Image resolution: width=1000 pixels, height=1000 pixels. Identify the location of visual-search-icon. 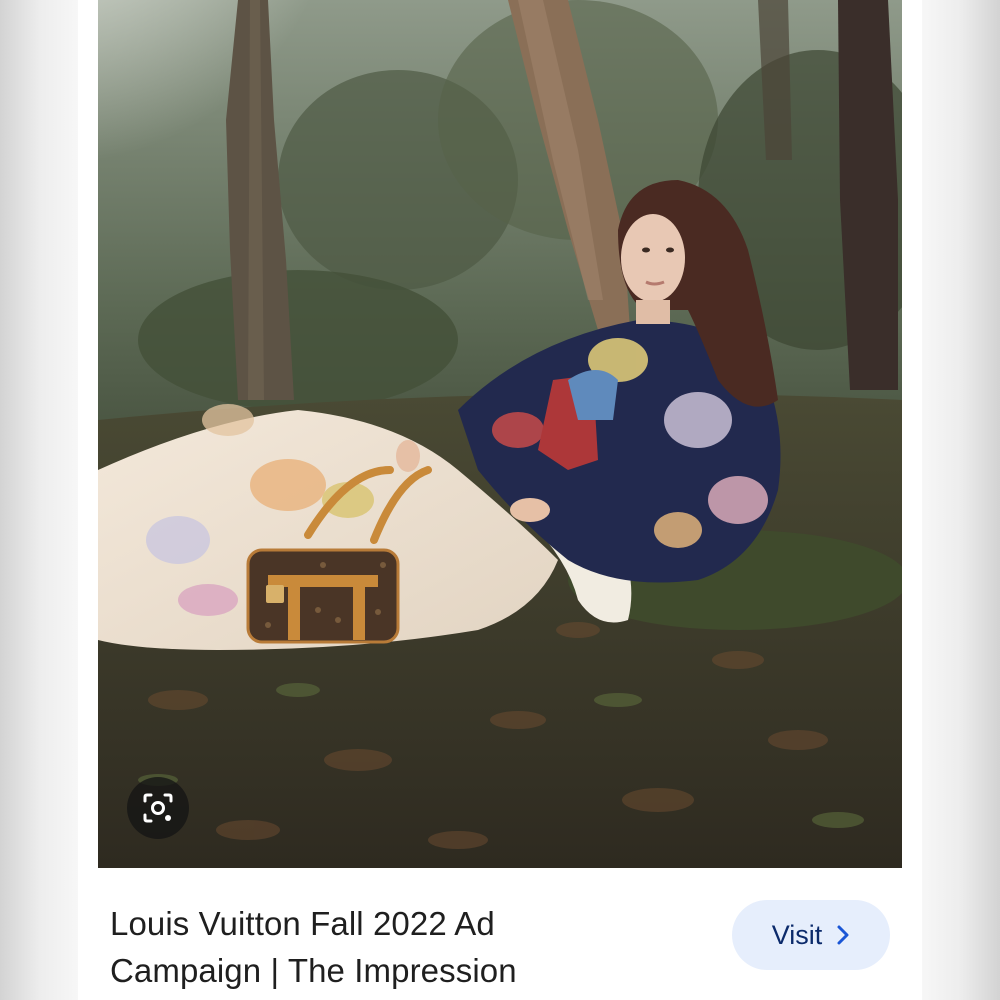
(158, 808).